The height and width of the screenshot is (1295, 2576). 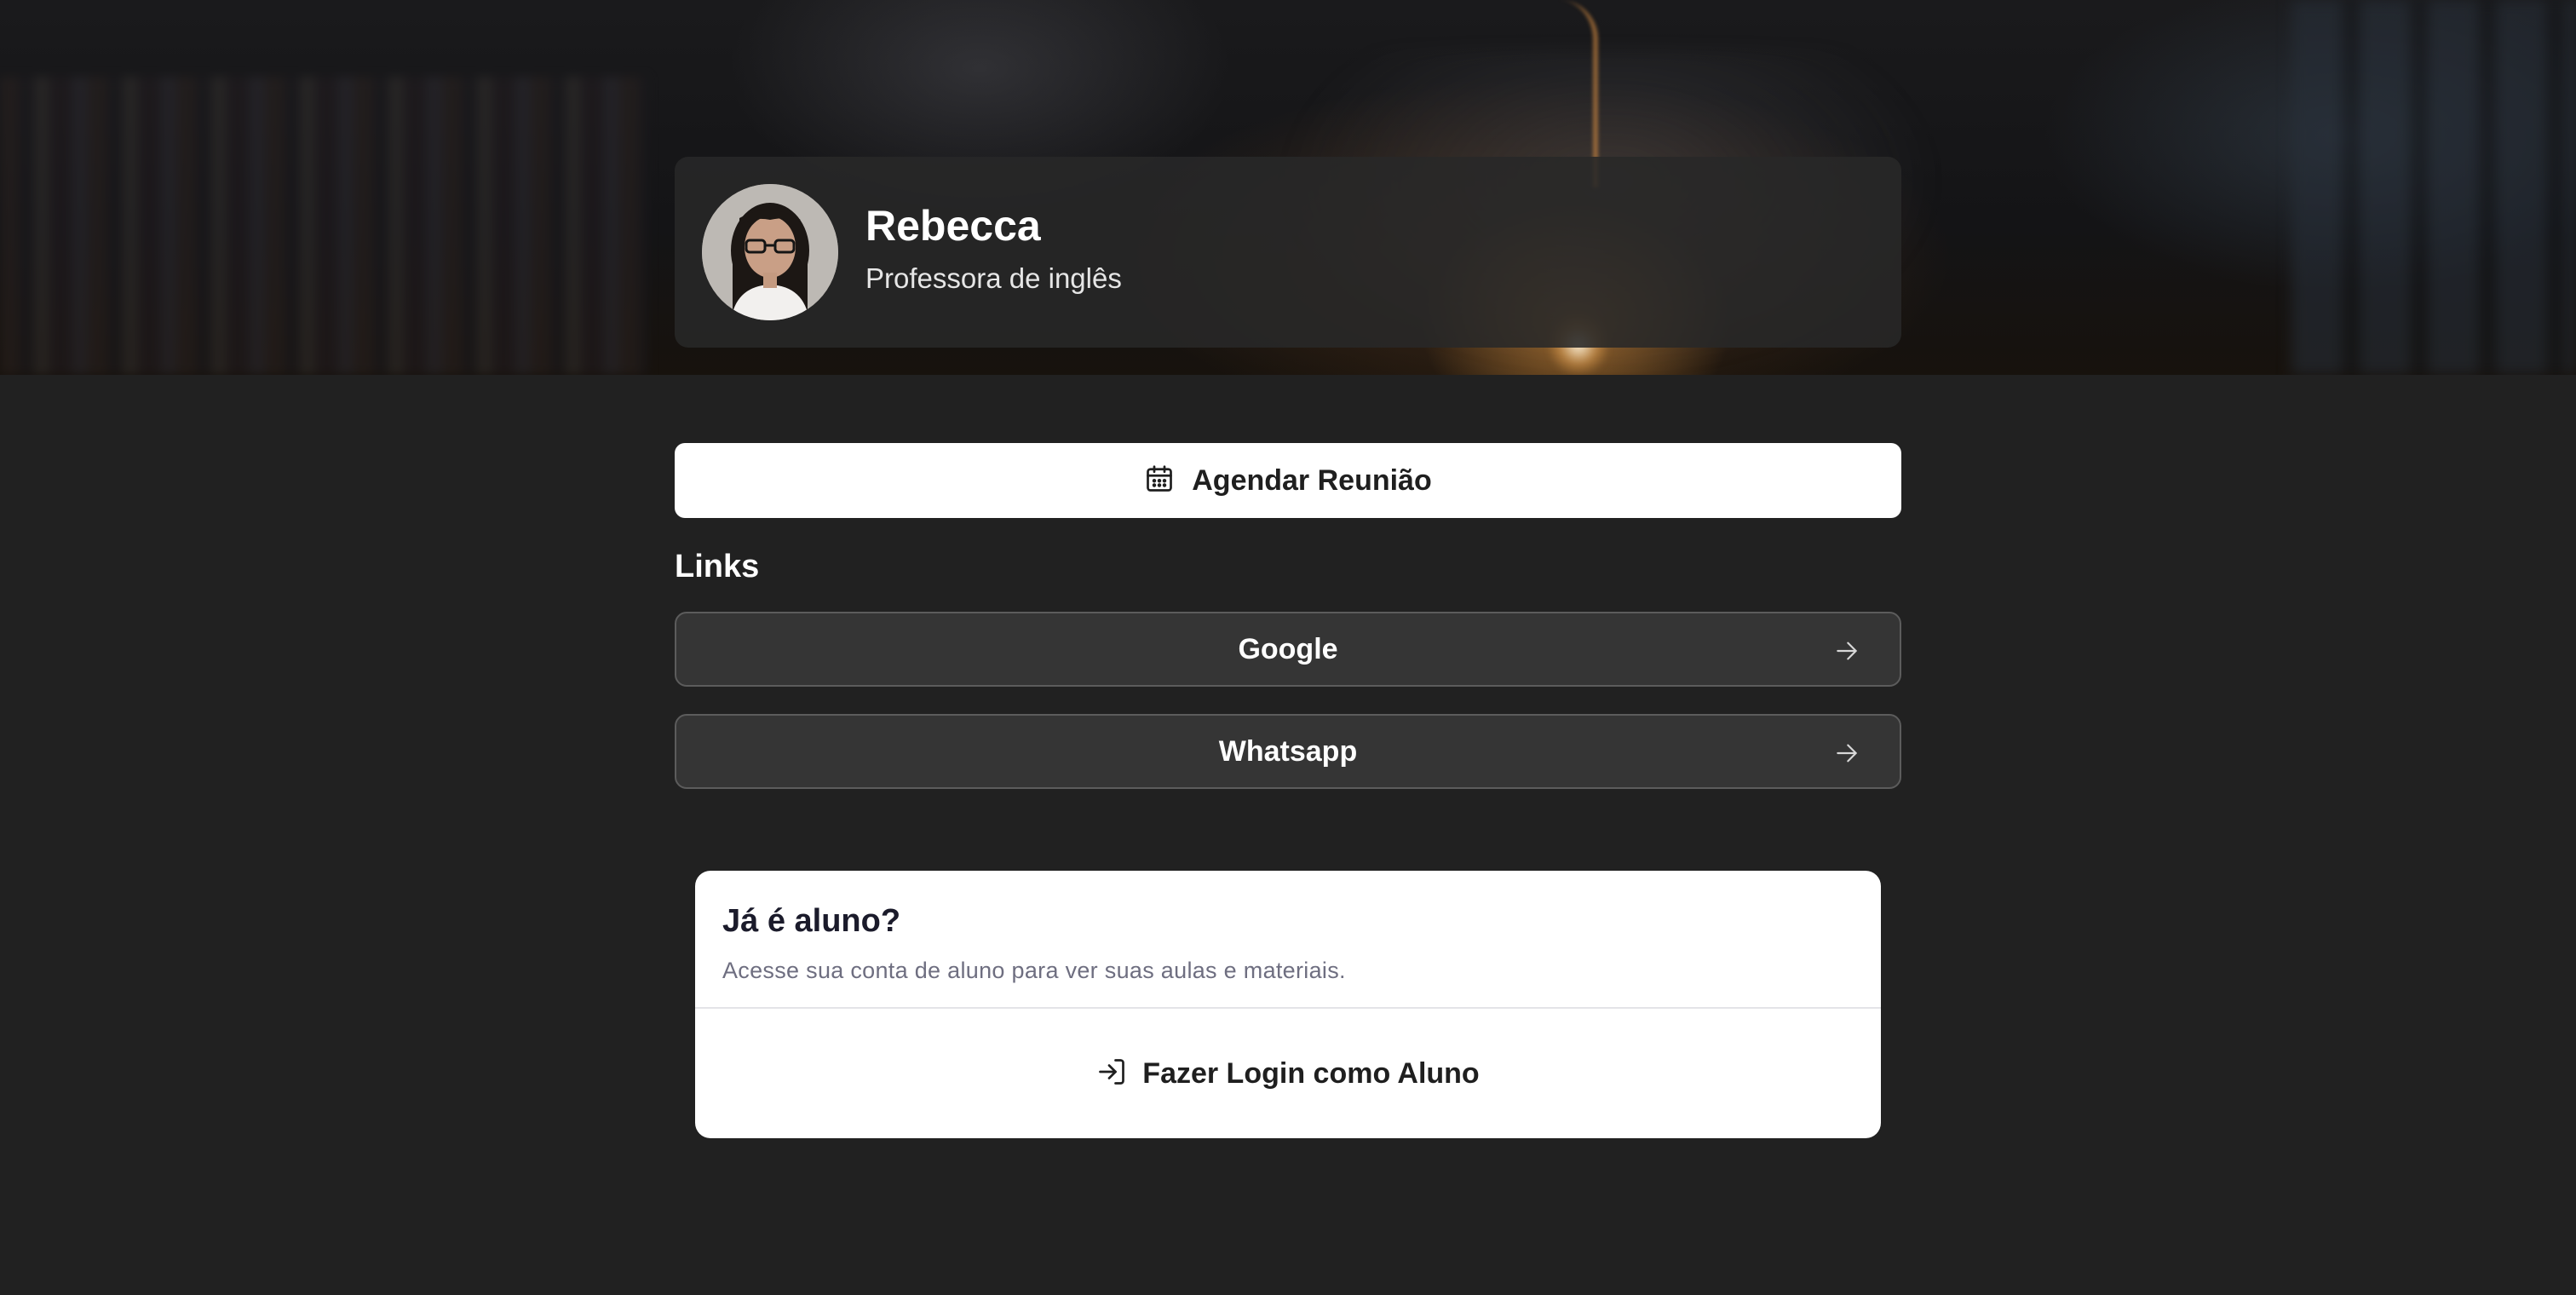 I want to click on schedule-meeting-button: Agendar Reunião, so click(x=1288, y=480).